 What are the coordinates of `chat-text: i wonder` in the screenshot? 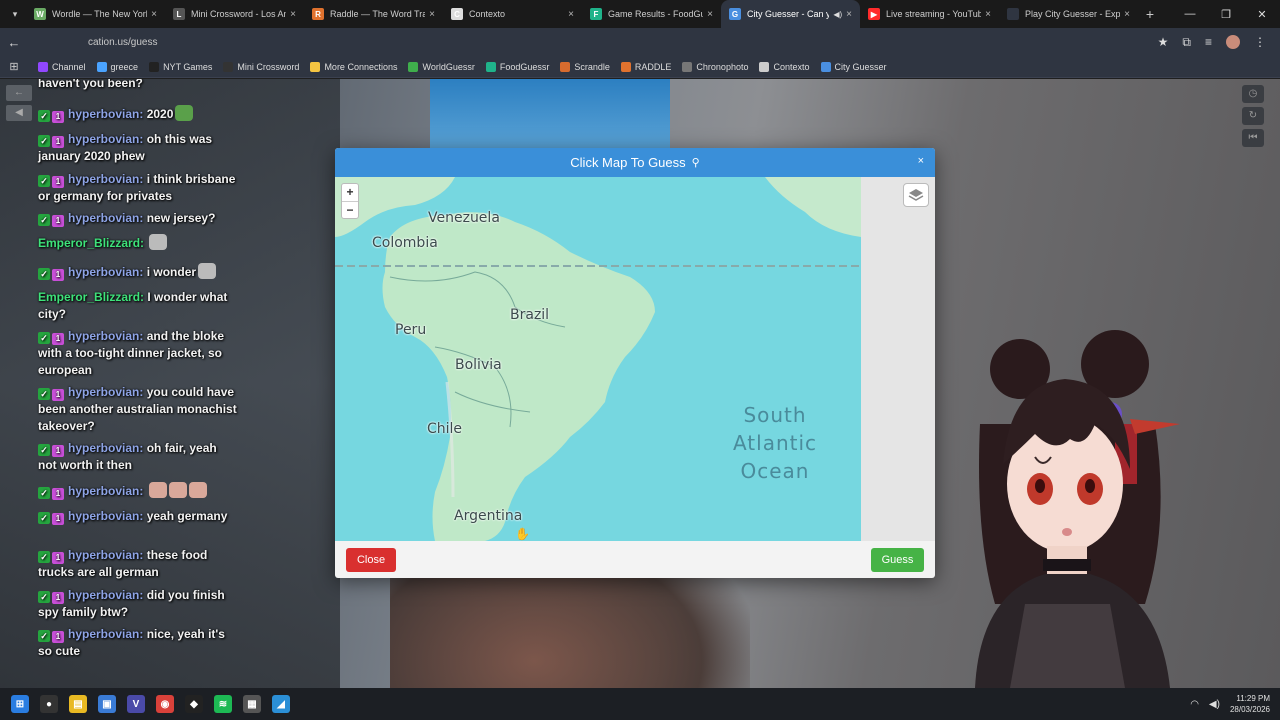 It's located at (171, 272).